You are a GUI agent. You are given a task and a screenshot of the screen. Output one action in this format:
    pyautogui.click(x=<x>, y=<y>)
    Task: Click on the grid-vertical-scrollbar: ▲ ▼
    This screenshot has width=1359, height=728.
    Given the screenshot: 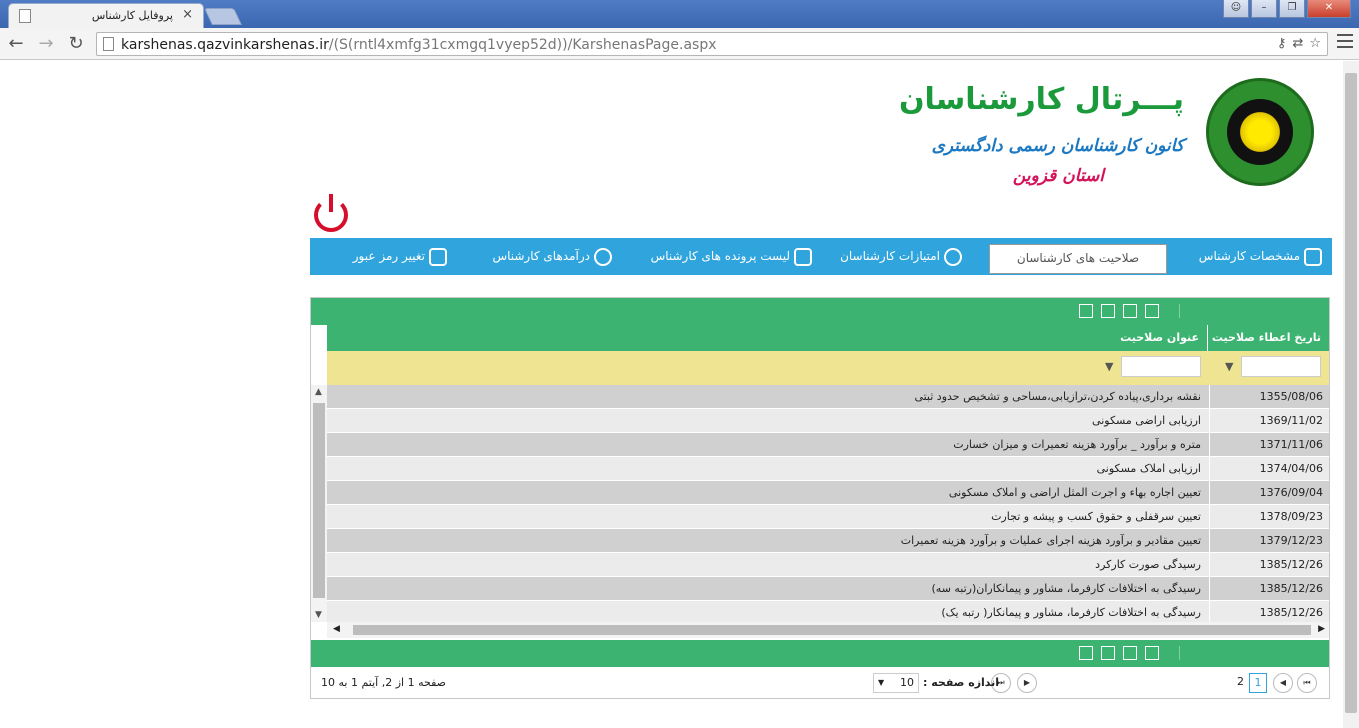 What is the action you would take?
    pyautogui.click(x=319, y=503)
    